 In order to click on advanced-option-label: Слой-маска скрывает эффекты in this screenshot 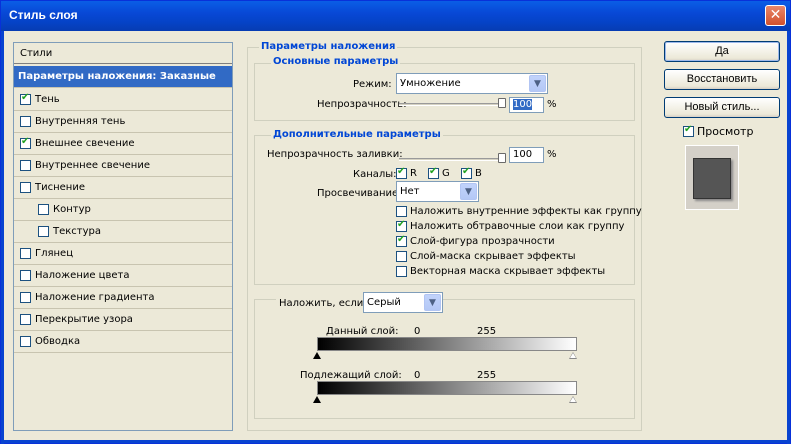, I will do `click(493, 256)`.